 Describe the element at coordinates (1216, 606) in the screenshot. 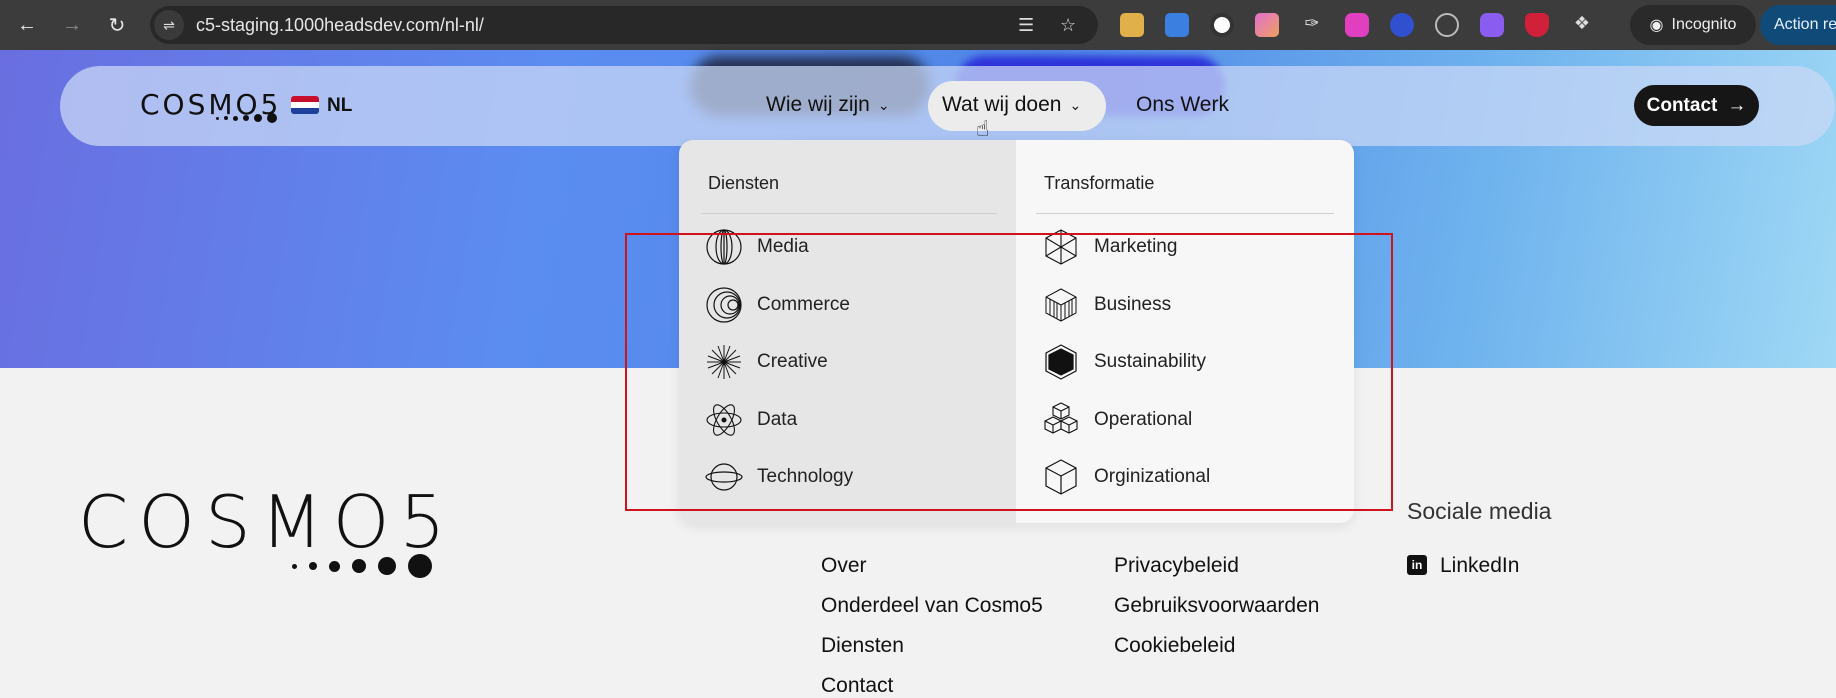

I see `footer-link: Gebruiksvoorwaarden` at that location.